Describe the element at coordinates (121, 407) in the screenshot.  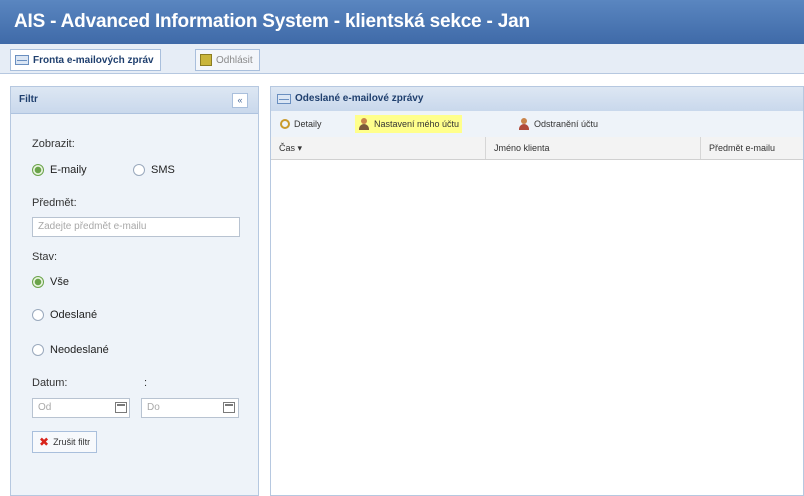
I see `calendar-from-icon` at that location.